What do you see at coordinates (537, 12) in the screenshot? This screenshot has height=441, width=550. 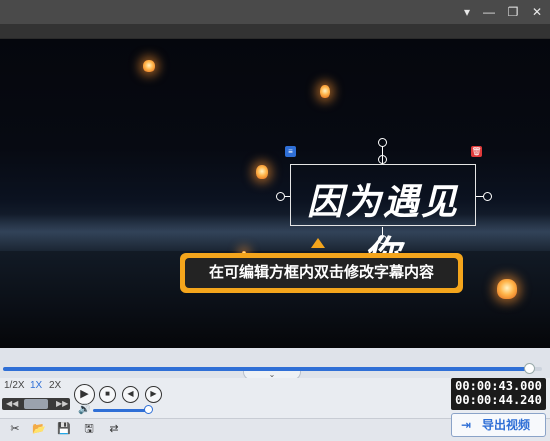 I see `close-button: ✕` at bounding box center [537, 12].